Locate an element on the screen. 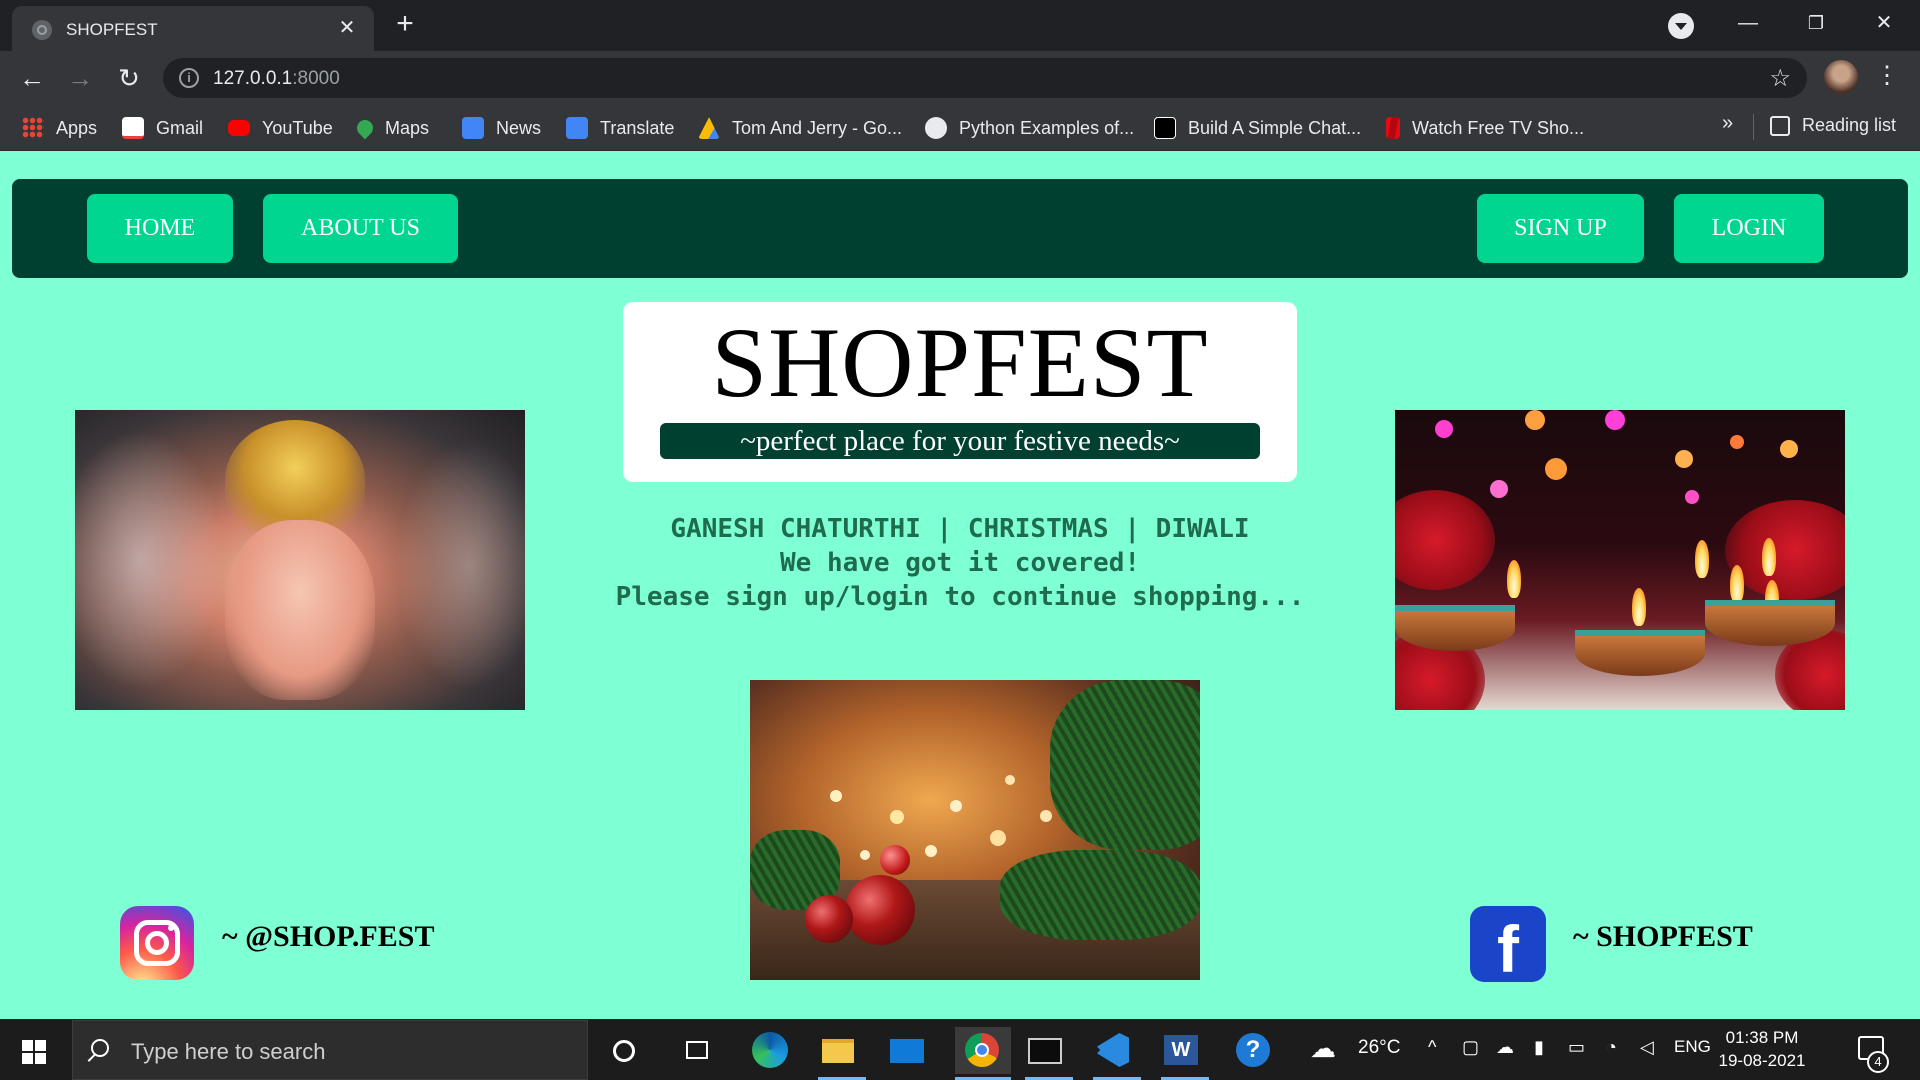 The width and height of the screenshot is (1920, 1080). bookmark-apps: Apps is located at coordinates (59, 128).